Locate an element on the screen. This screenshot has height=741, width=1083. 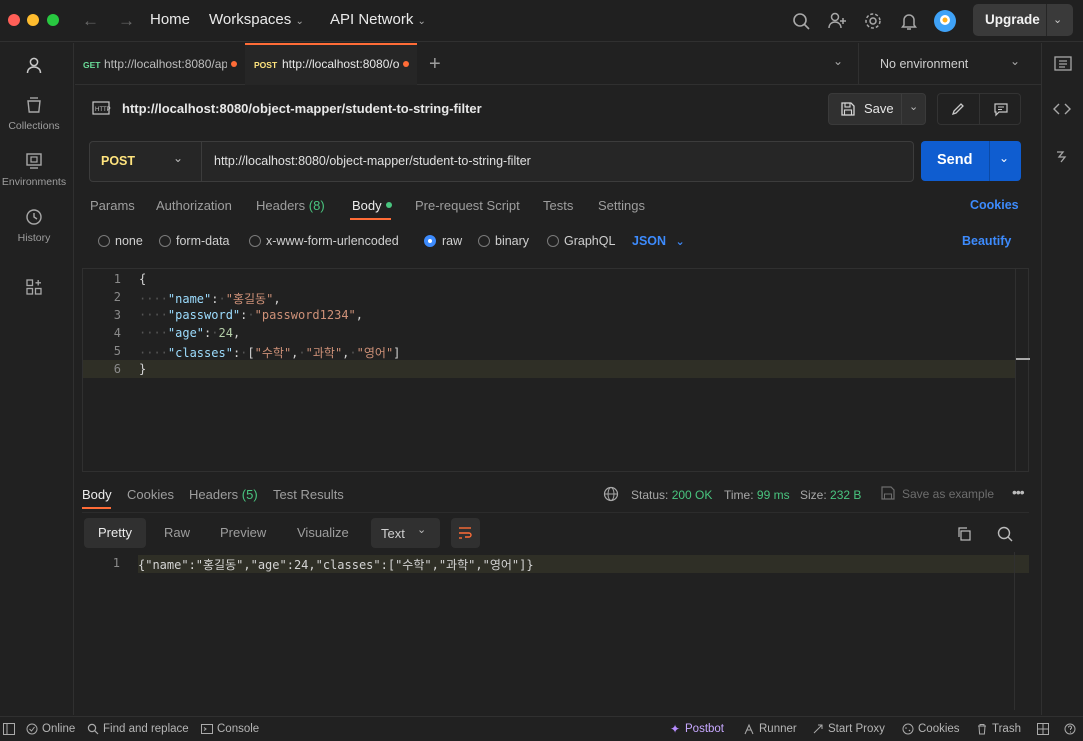
line-number: 1 is located at coordinates (117, 279).